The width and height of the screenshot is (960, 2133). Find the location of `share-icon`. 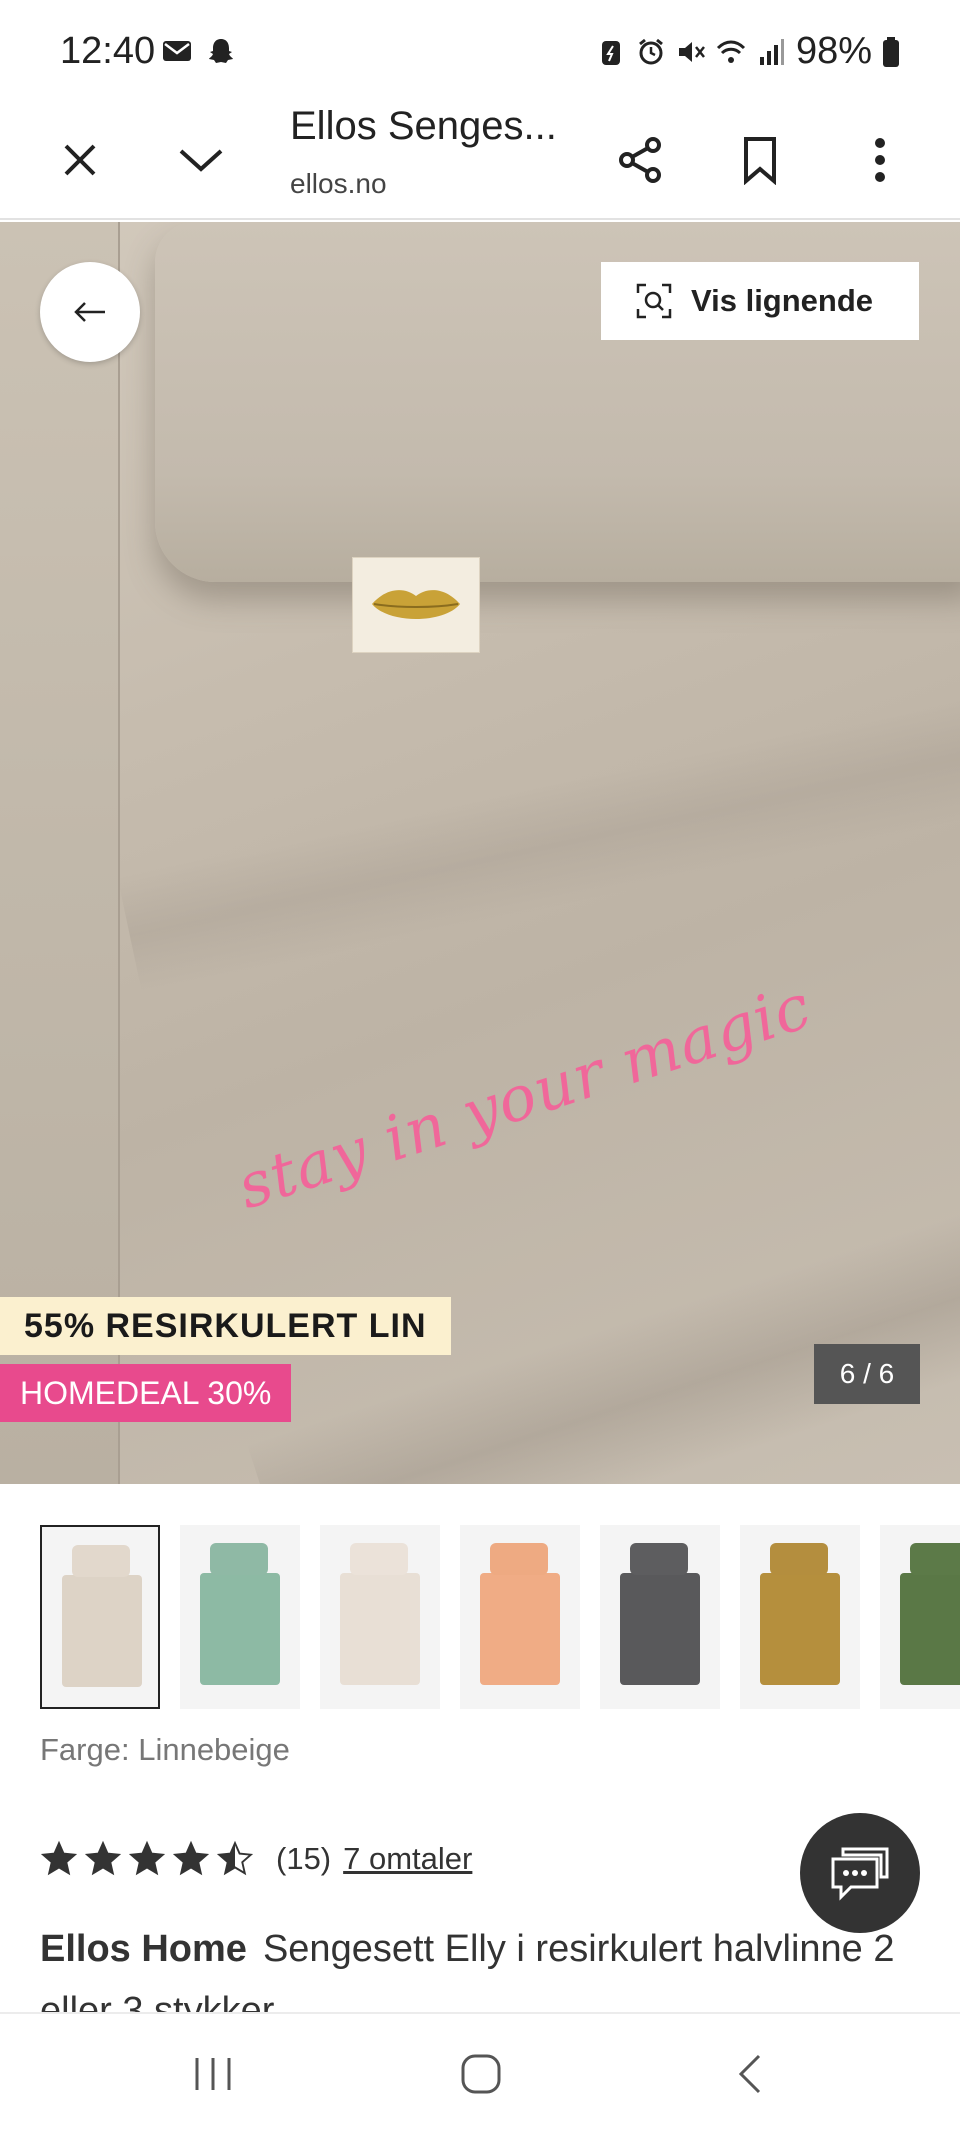

share-icon is located at coordinates (640, 160).